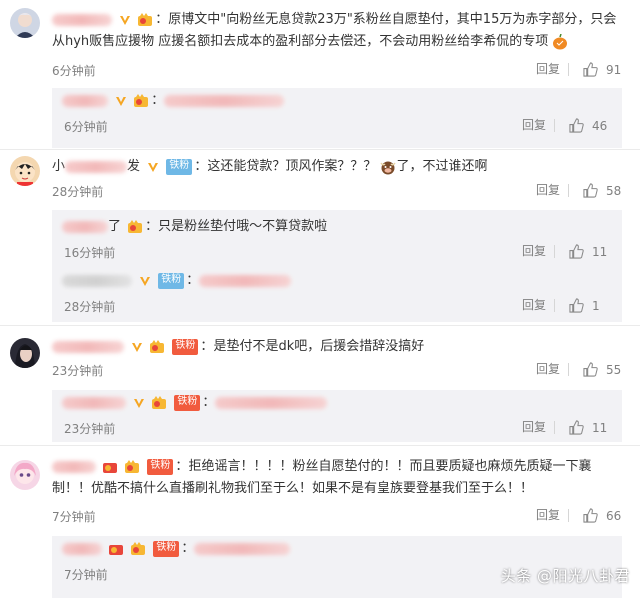 This screenshot has width=640, height=598. I want to click on reply-text: 了 ：只是粉丝垫付哦～不算贷款啦, so click(332, 227).